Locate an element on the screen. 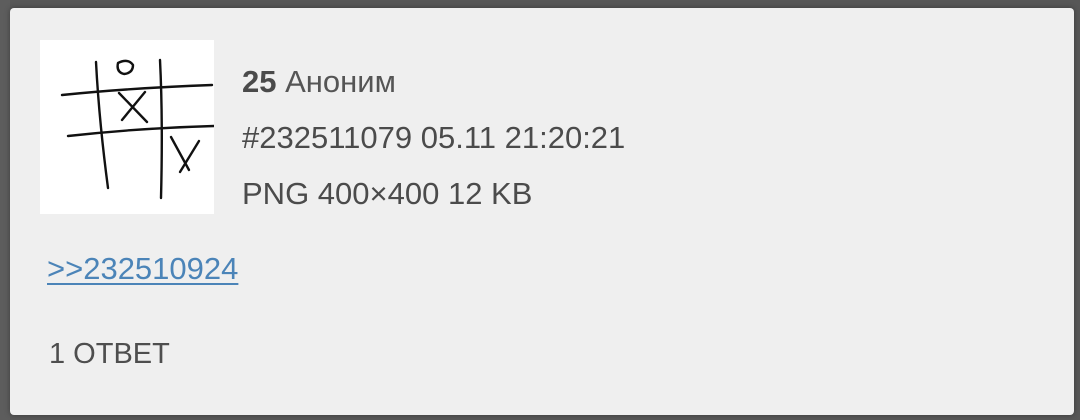  post-image-thumbnail is located at coordinates (127, 127).